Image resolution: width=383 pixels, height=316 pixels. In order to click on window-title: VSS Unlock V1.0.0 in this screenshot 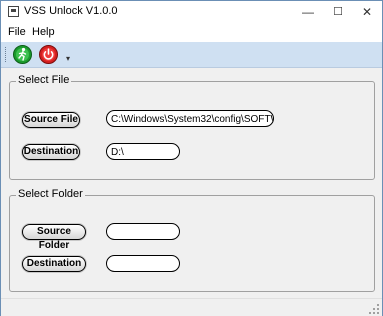, I will do `click(71, 11)`.